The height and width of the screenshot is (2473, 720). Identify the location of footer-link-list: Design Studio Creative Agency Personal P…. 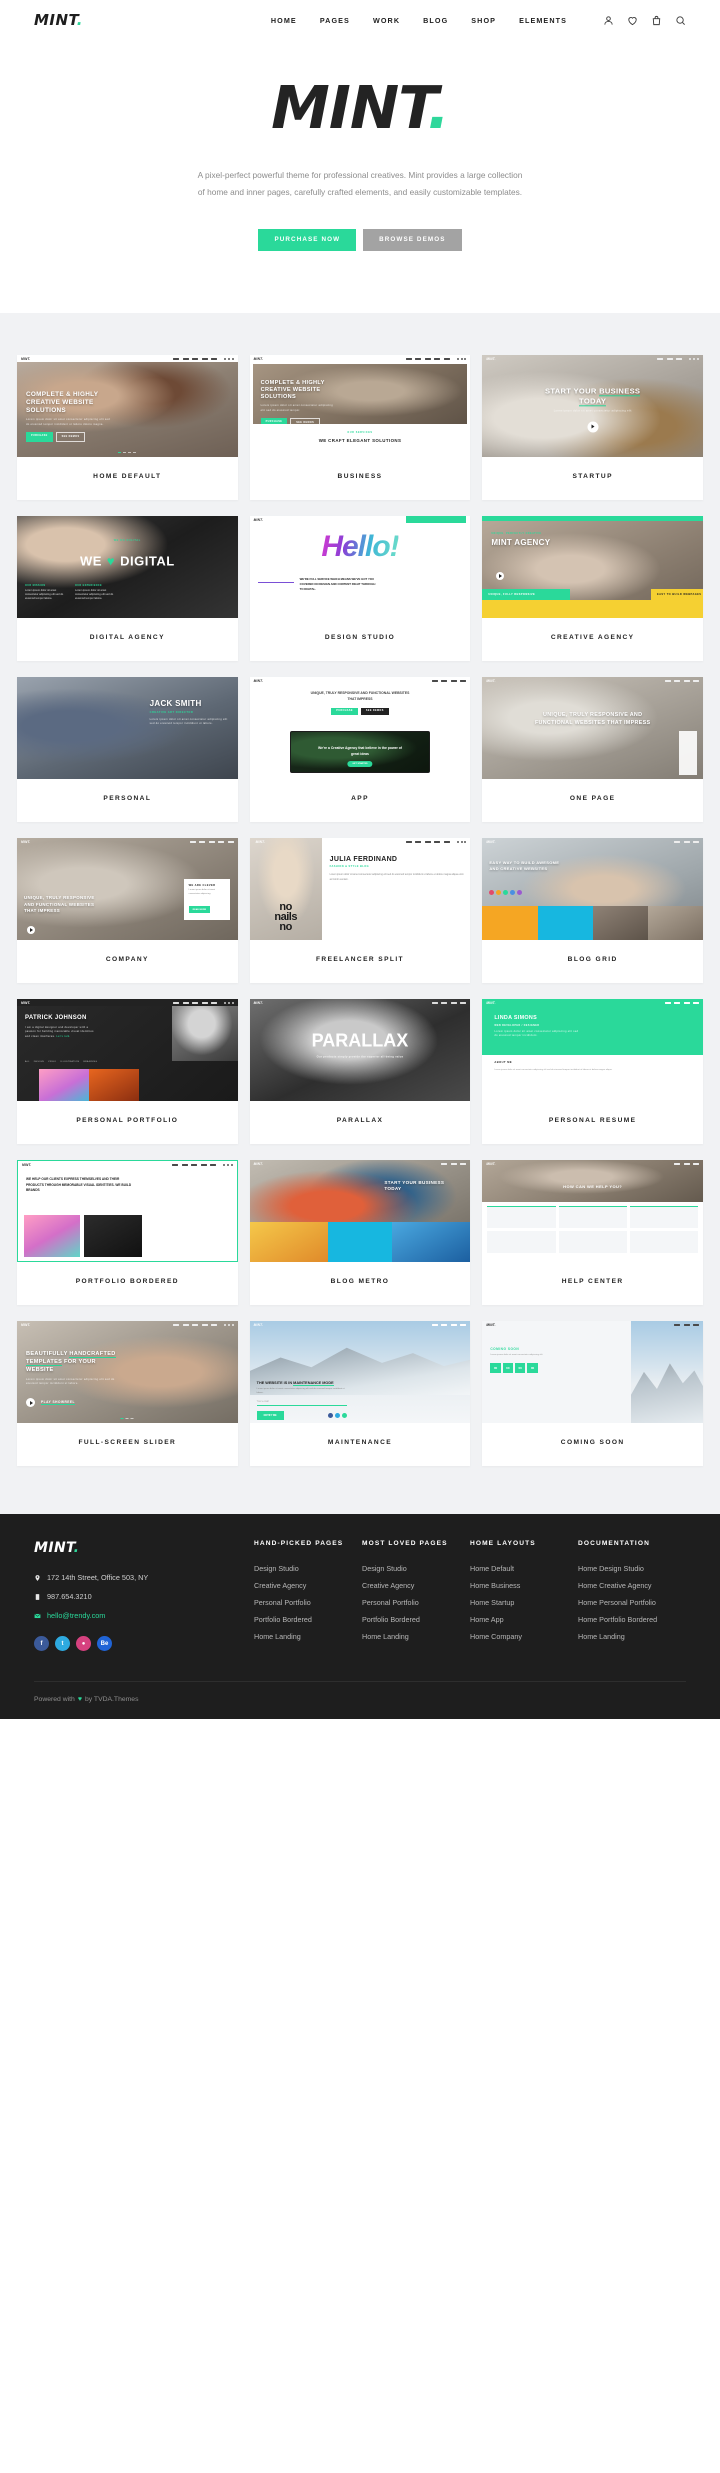
(416, 1602).